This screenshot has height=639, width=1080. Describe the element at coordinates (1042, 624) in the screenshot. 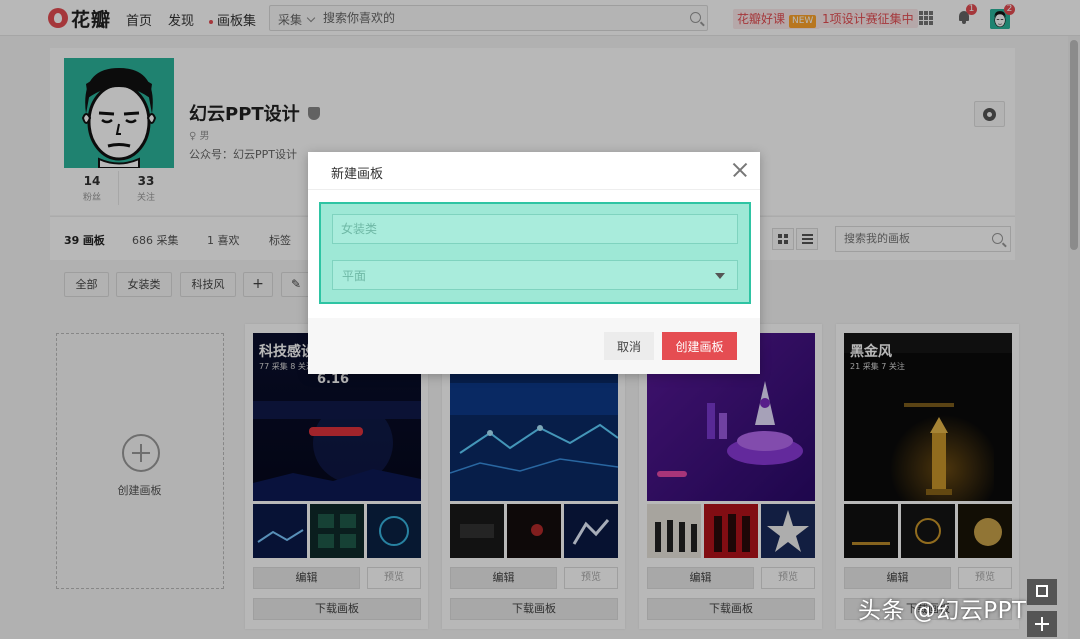

I see `float-add-button` at that location.